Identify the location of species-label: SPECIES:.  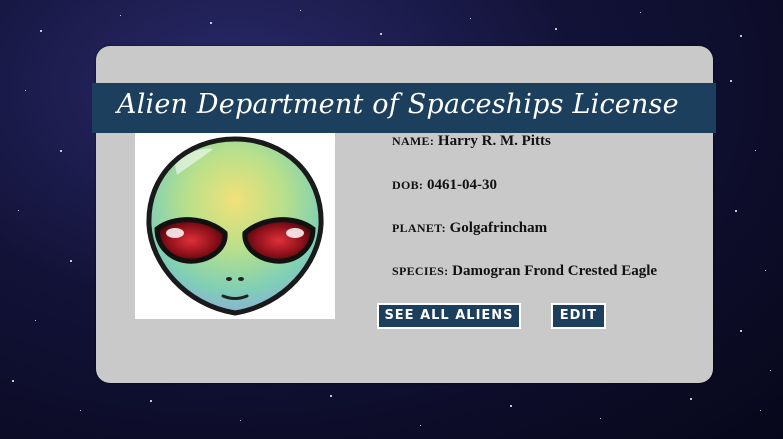
(420, 271).